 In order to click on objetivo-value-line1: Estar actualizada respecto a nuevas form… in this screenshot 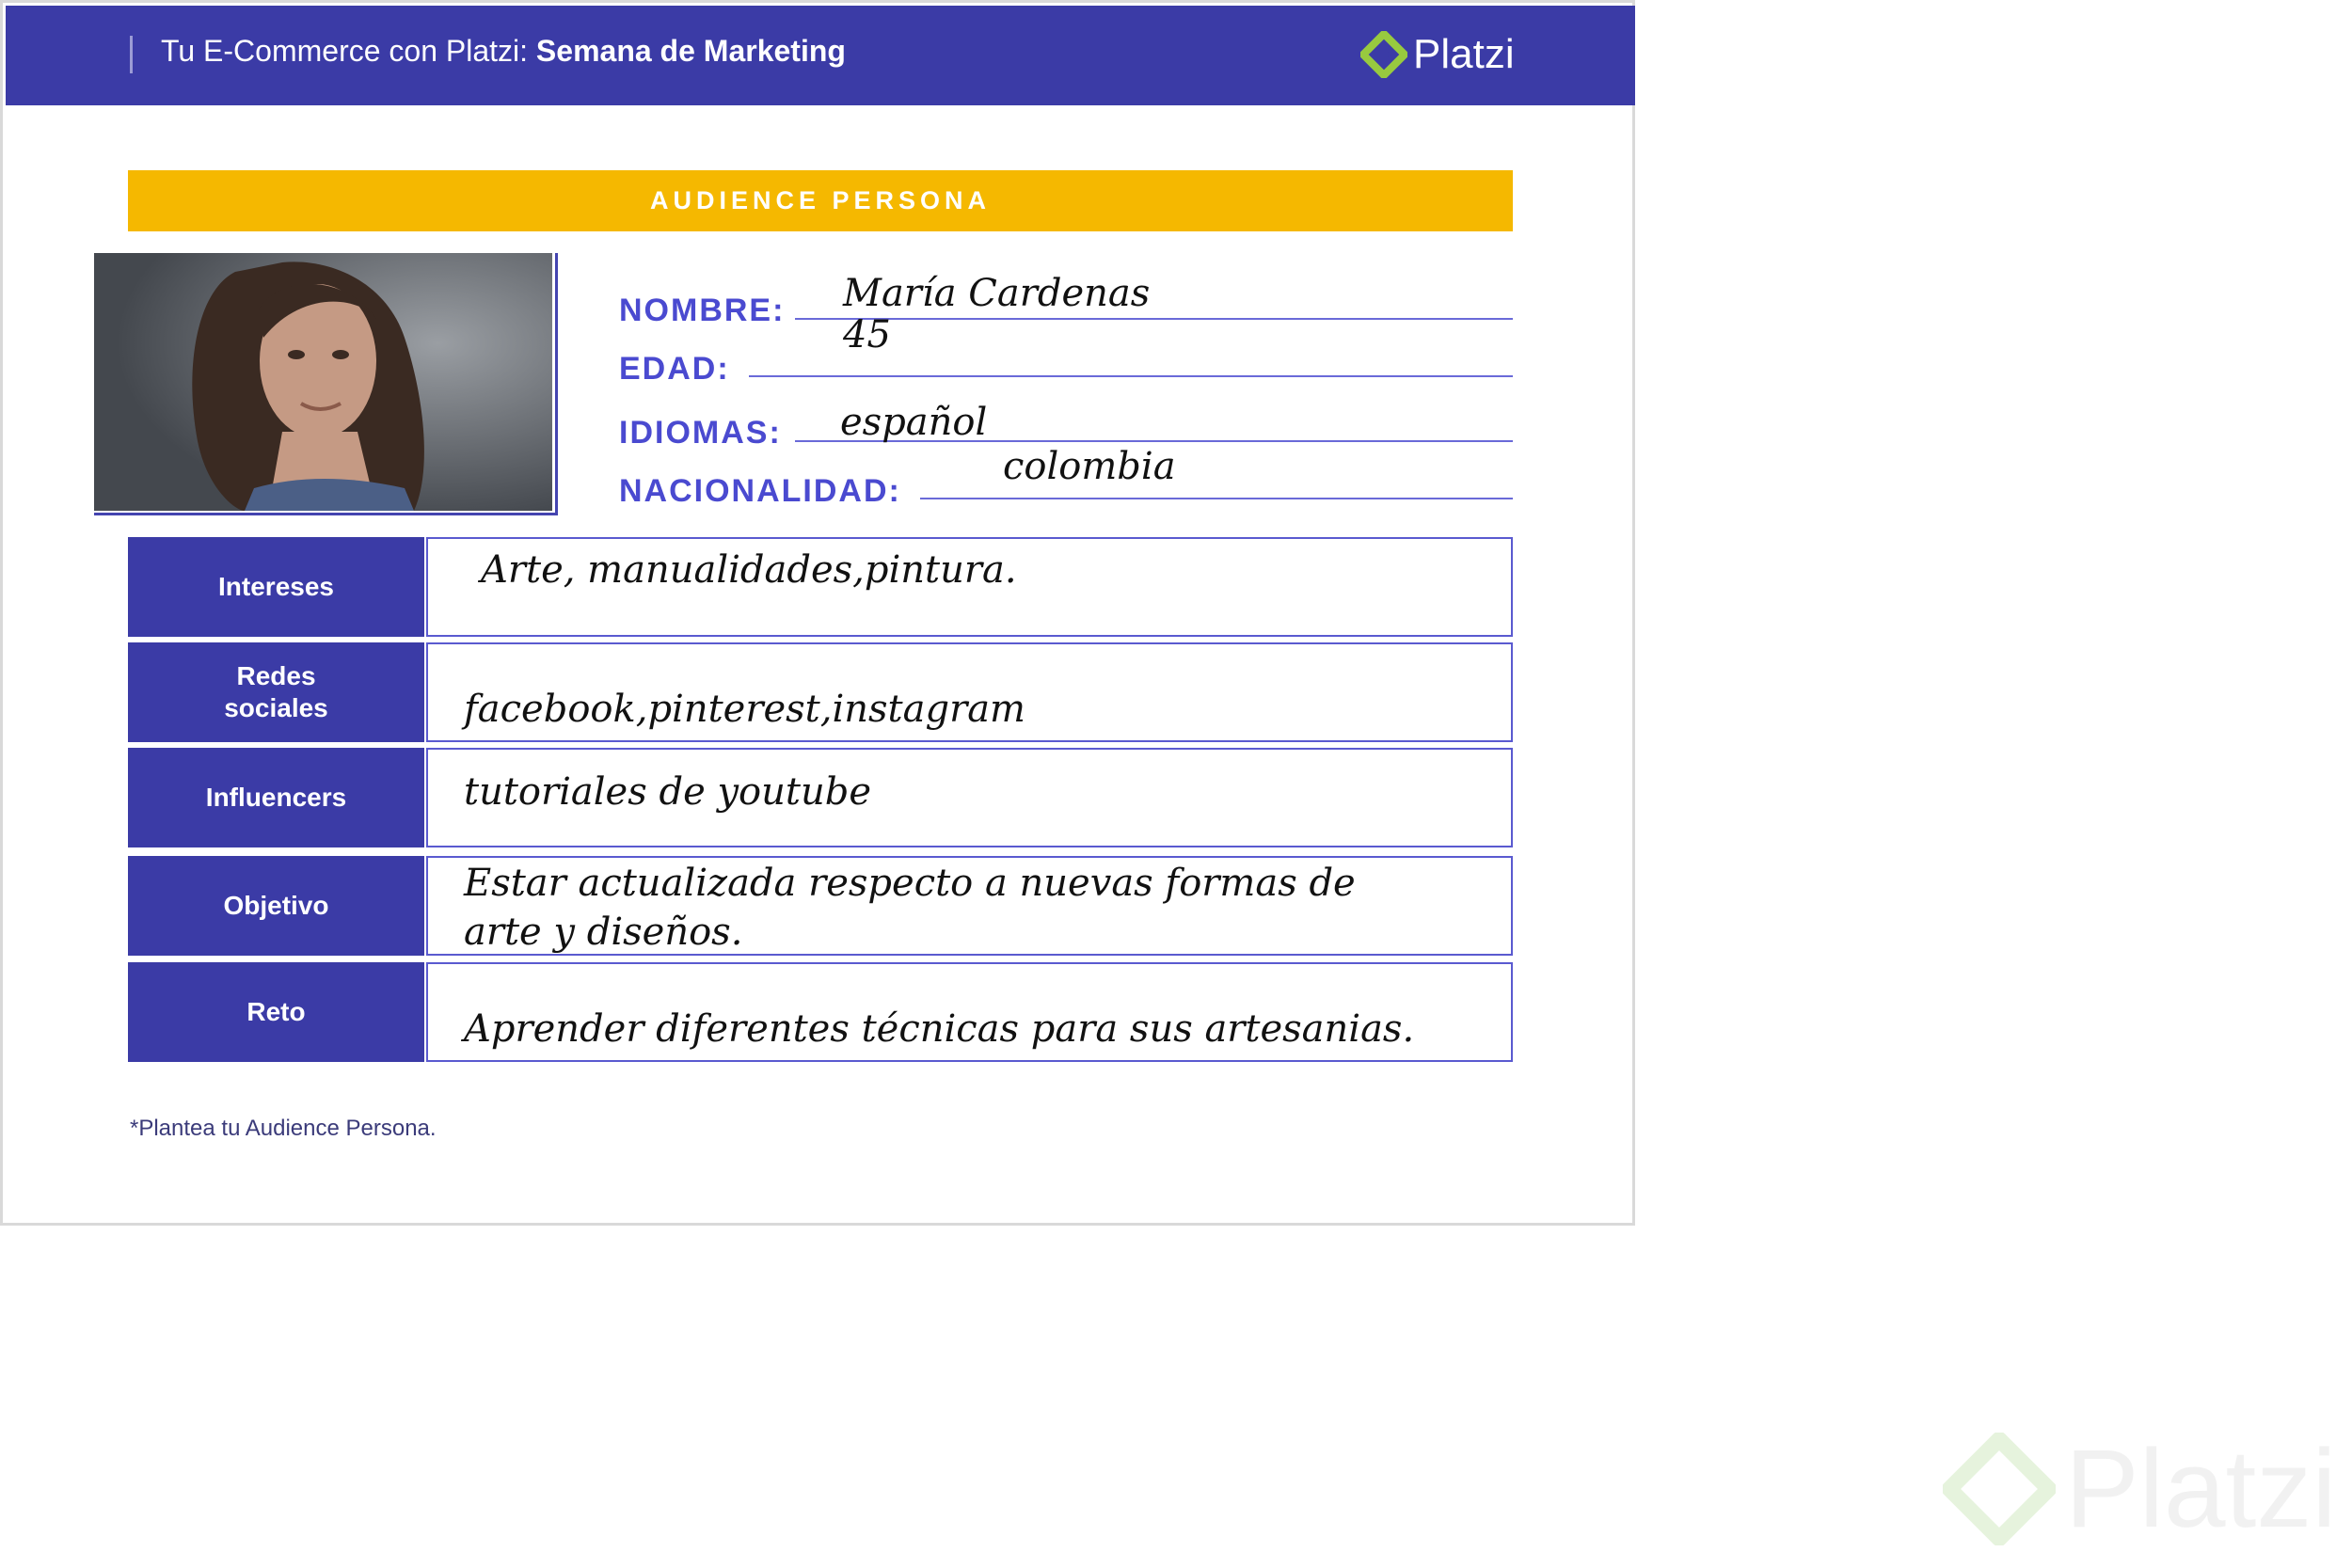, I will do `click(910, 883)`.